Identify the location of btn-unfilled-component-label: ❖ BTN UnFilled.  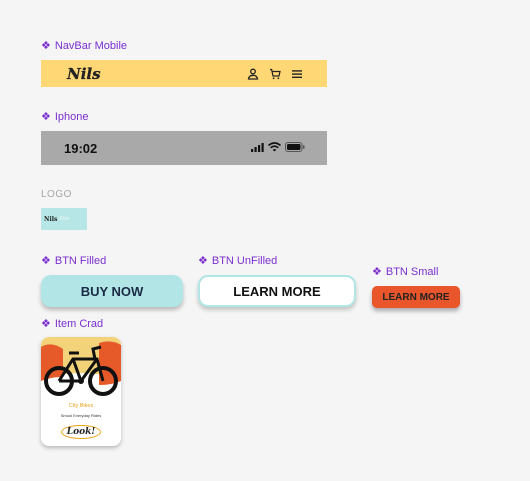
(237, 261).